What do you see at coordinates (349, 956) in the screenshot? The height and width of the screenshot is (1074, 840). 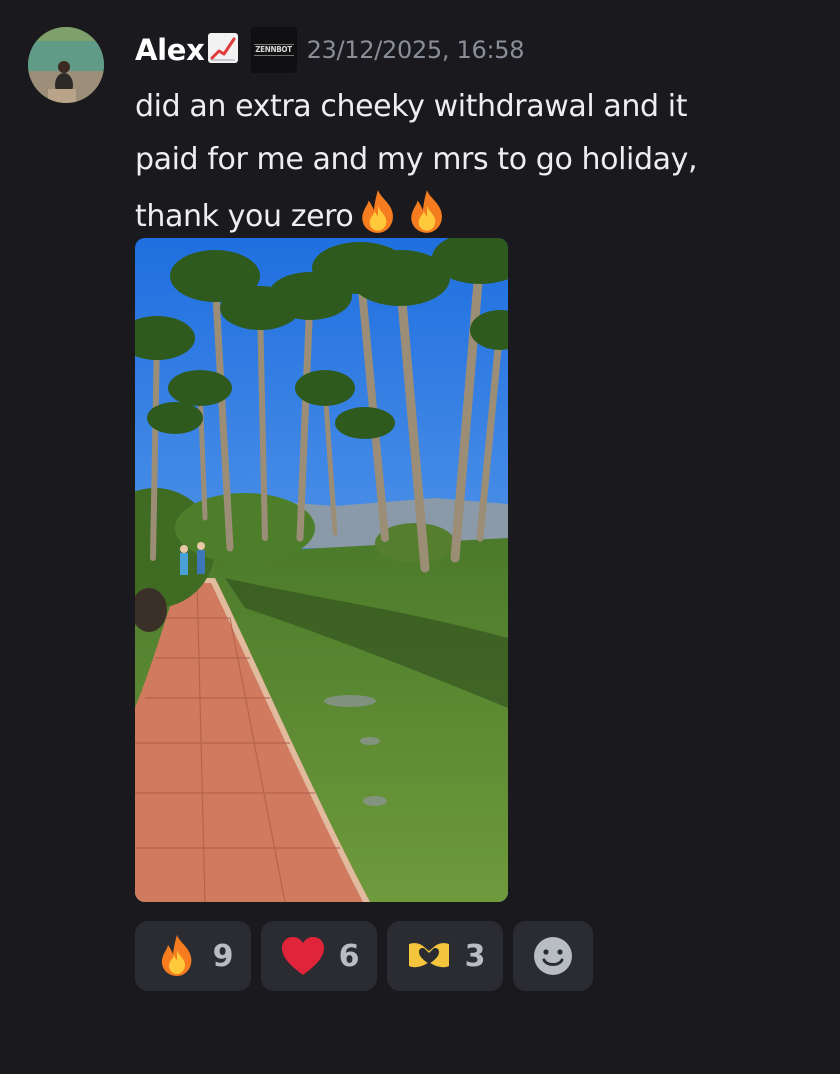 I see `reaction-count: 6` at bounding box center [349, 956].